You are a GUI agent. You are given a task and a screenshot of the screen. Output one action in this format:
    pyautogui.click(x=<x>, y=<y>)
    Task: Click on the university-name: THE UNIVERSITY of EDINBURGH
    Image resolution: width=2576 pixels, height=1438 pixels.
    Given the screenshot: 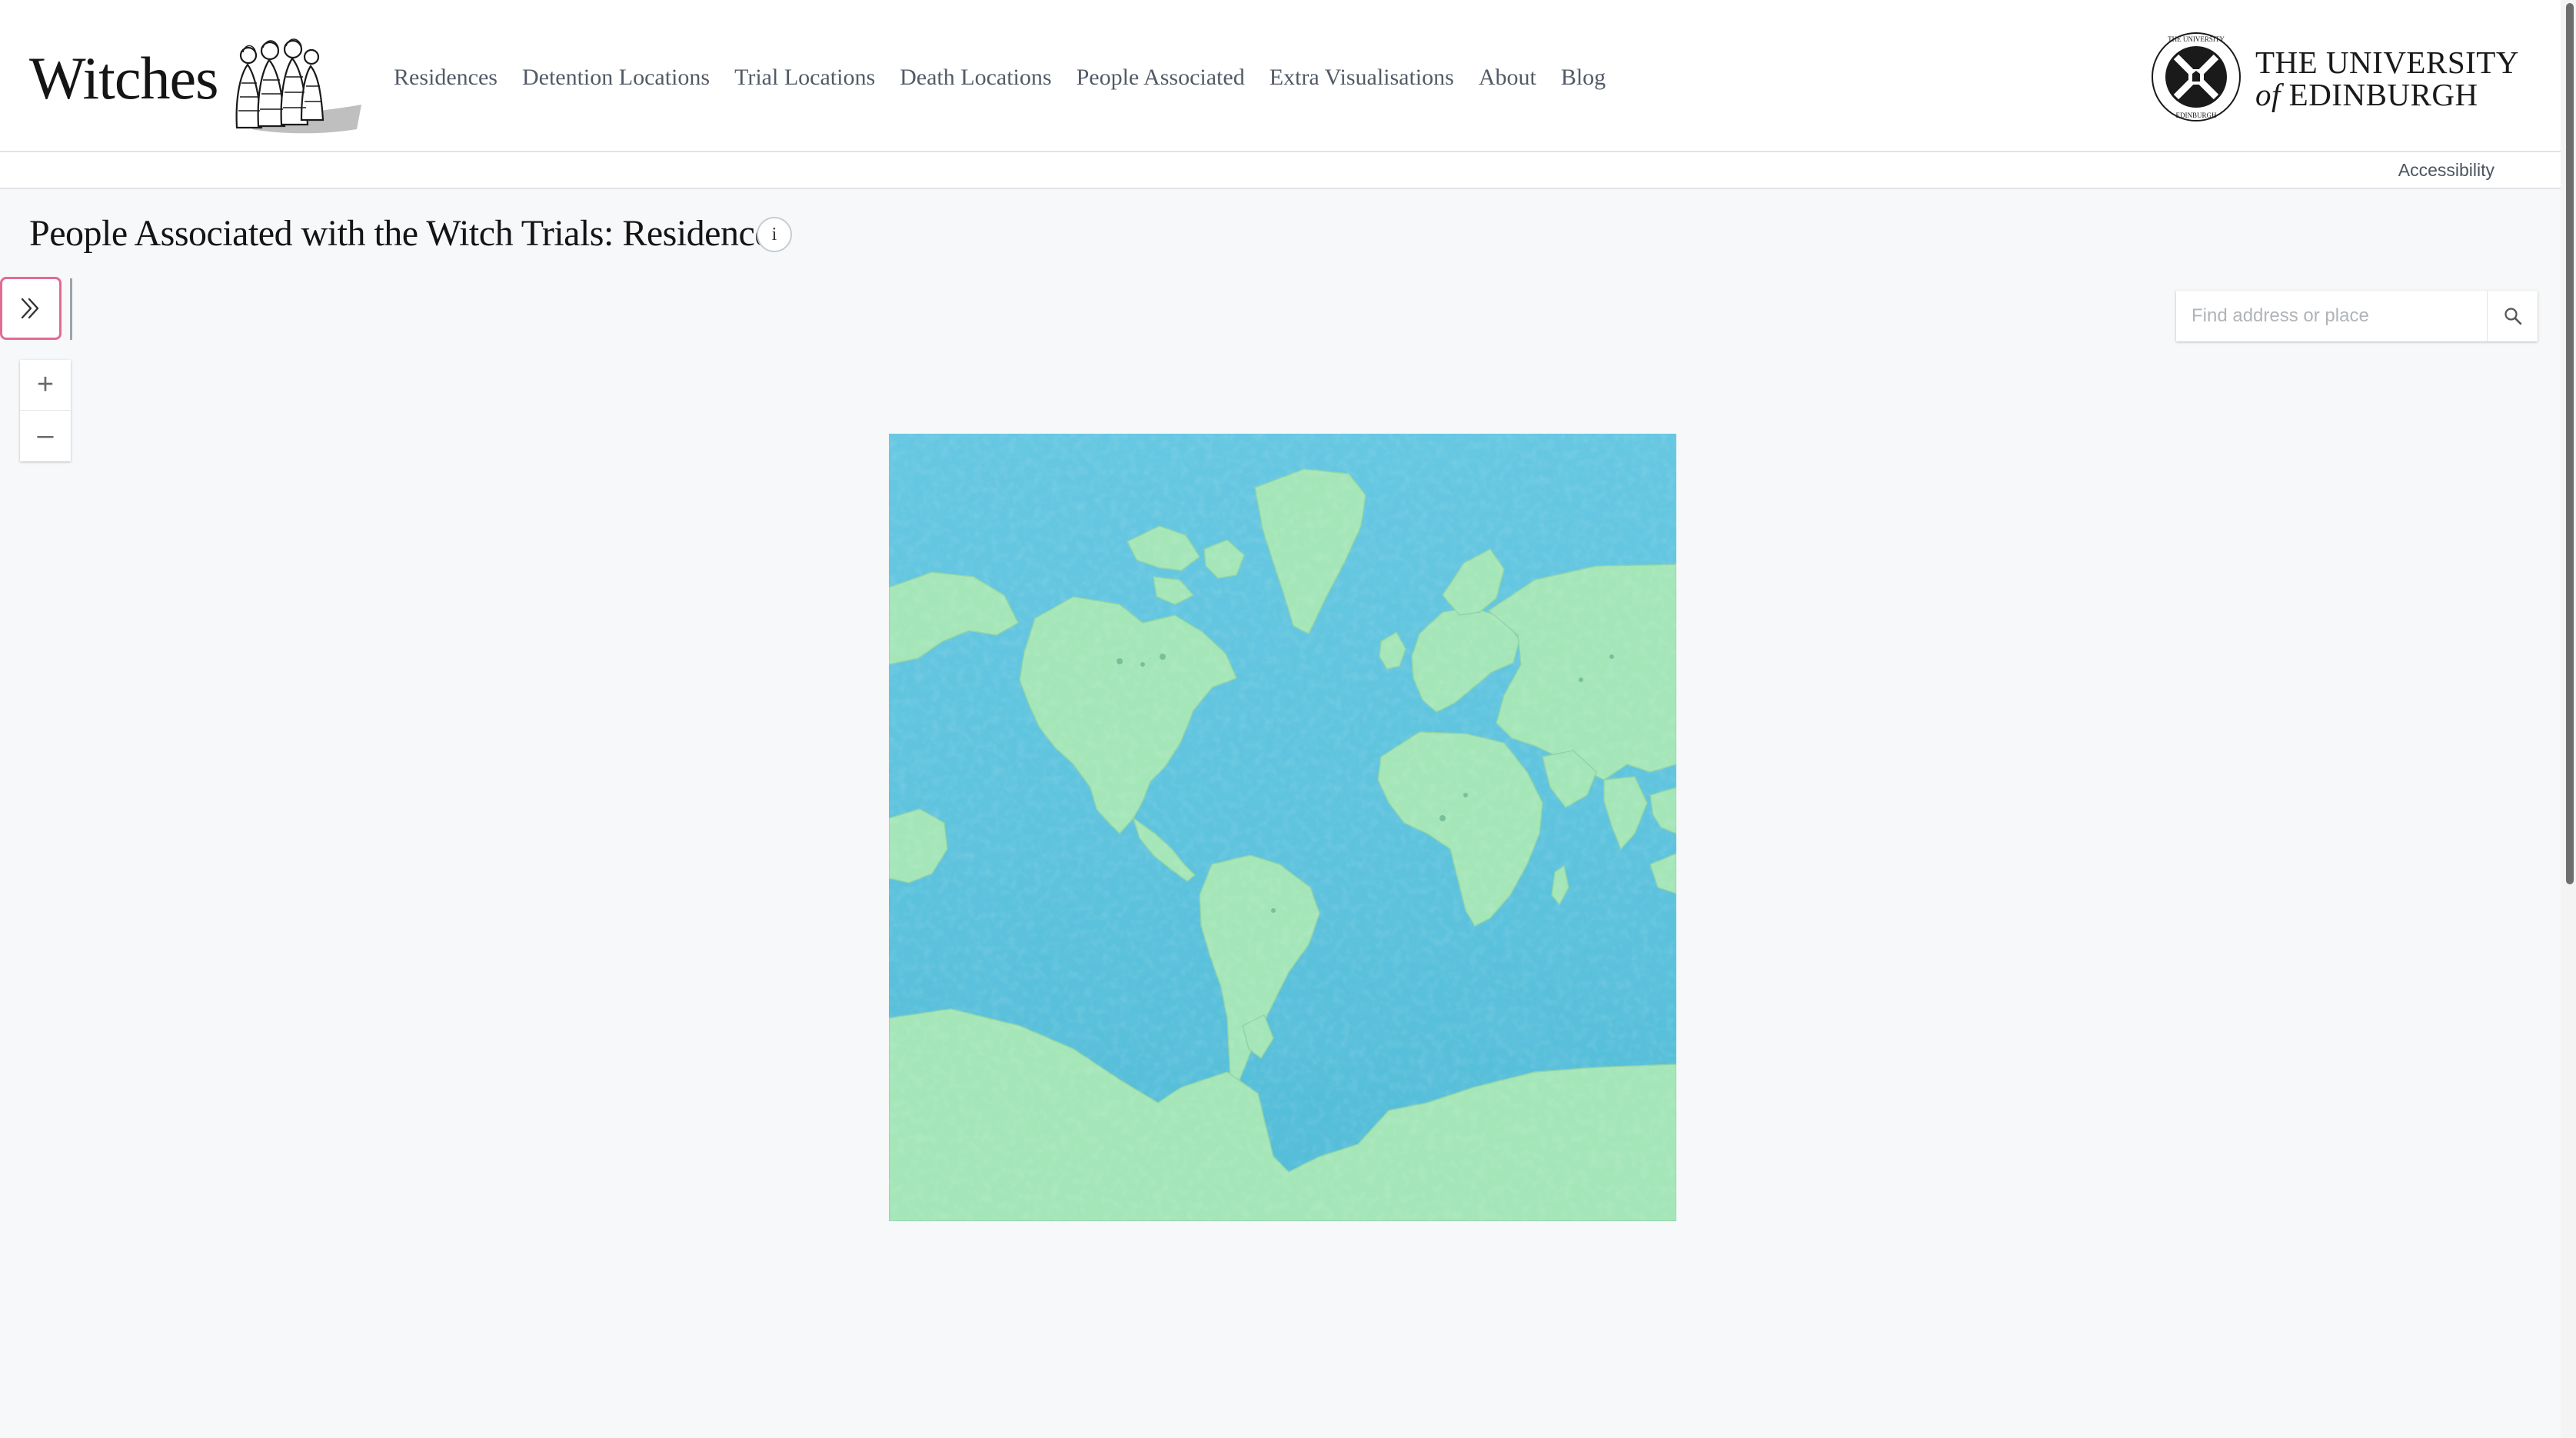 What is the action you would take?
    pyautogui.click(x=2387, y=78)
    